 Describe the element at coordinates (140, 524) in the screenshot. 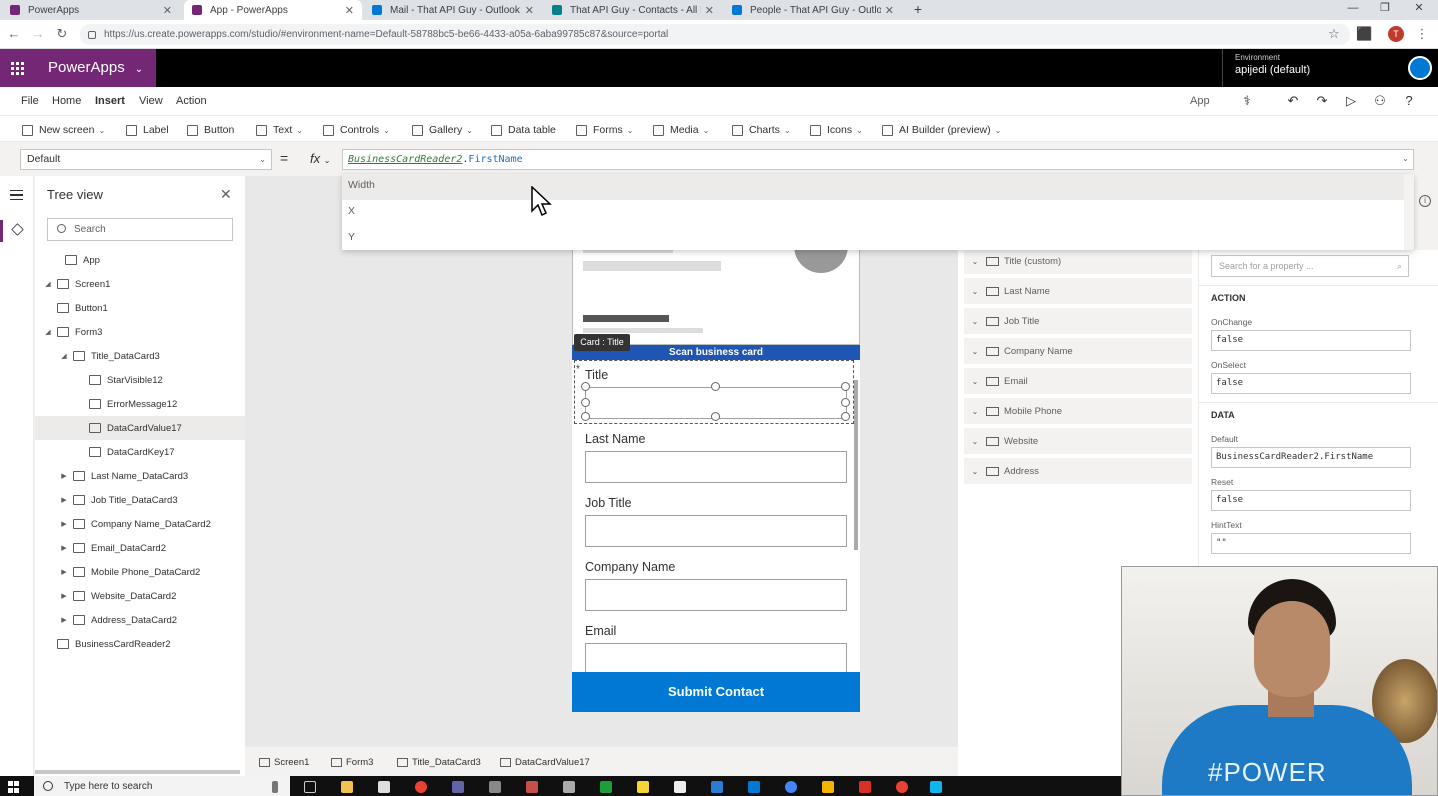

I see `tree-node: ▶ Company Name_DataCard2` at that location.